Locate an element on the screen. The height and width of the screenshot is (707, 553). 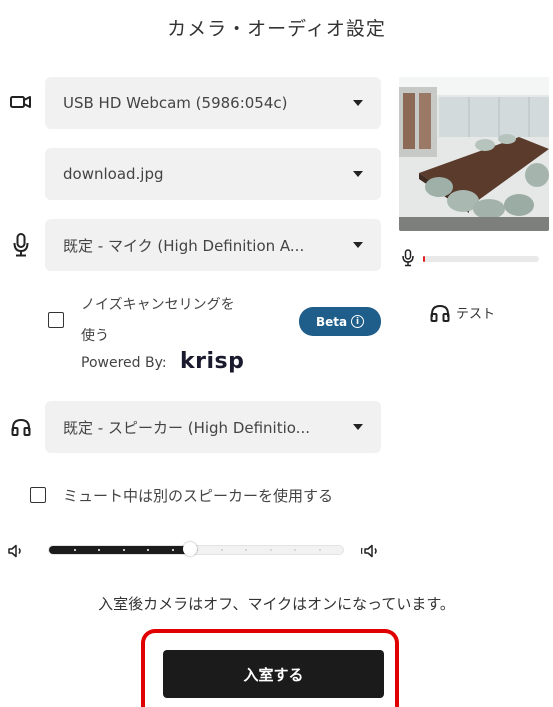
enter-room-button: 入室する is located at coordinates (273, 674).